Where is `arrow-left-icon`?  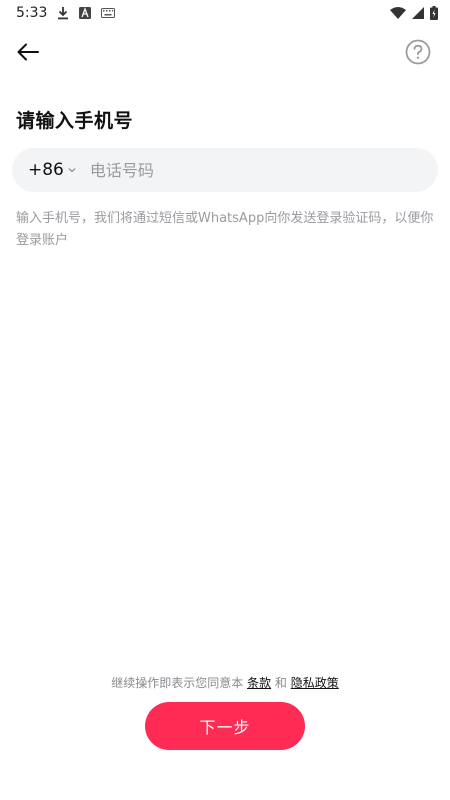 arrow-left-icon is located at coordinates (28, 54).